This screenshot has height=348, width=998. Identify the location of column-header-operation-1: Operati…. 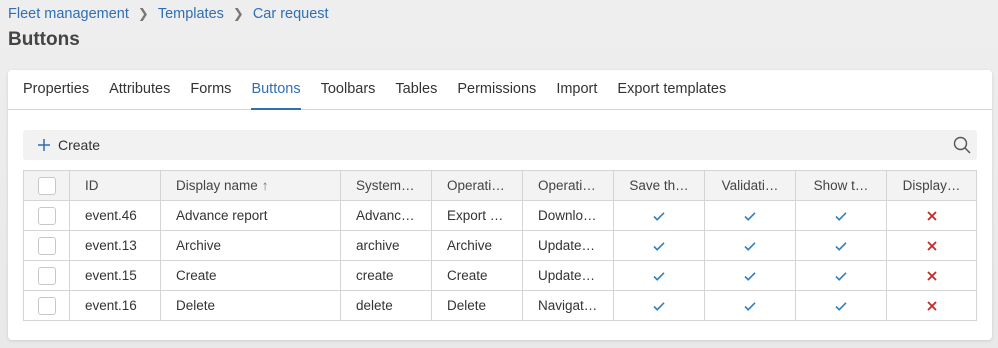
(477, 185).